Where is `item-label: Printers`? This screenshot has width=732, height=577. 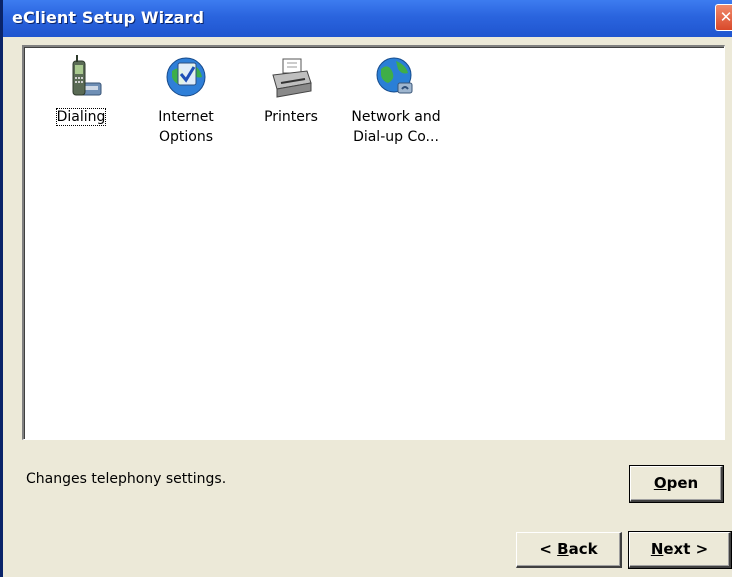
item-label: Printers is located at coordinates (291, 117).